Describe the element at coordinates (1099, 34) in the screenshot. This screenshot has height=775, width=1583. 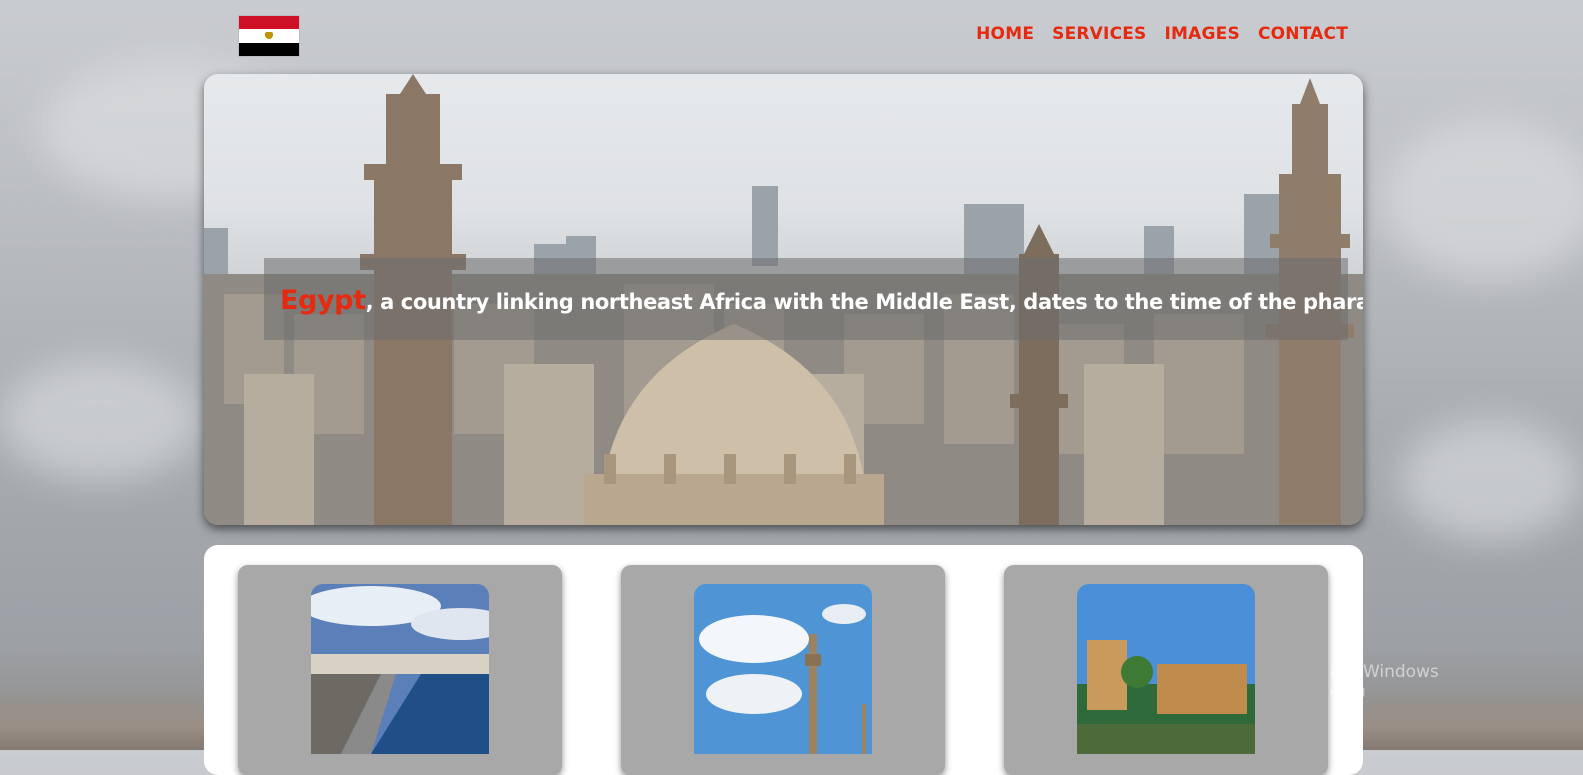
I see `nav-services: SERVICES` at that location.